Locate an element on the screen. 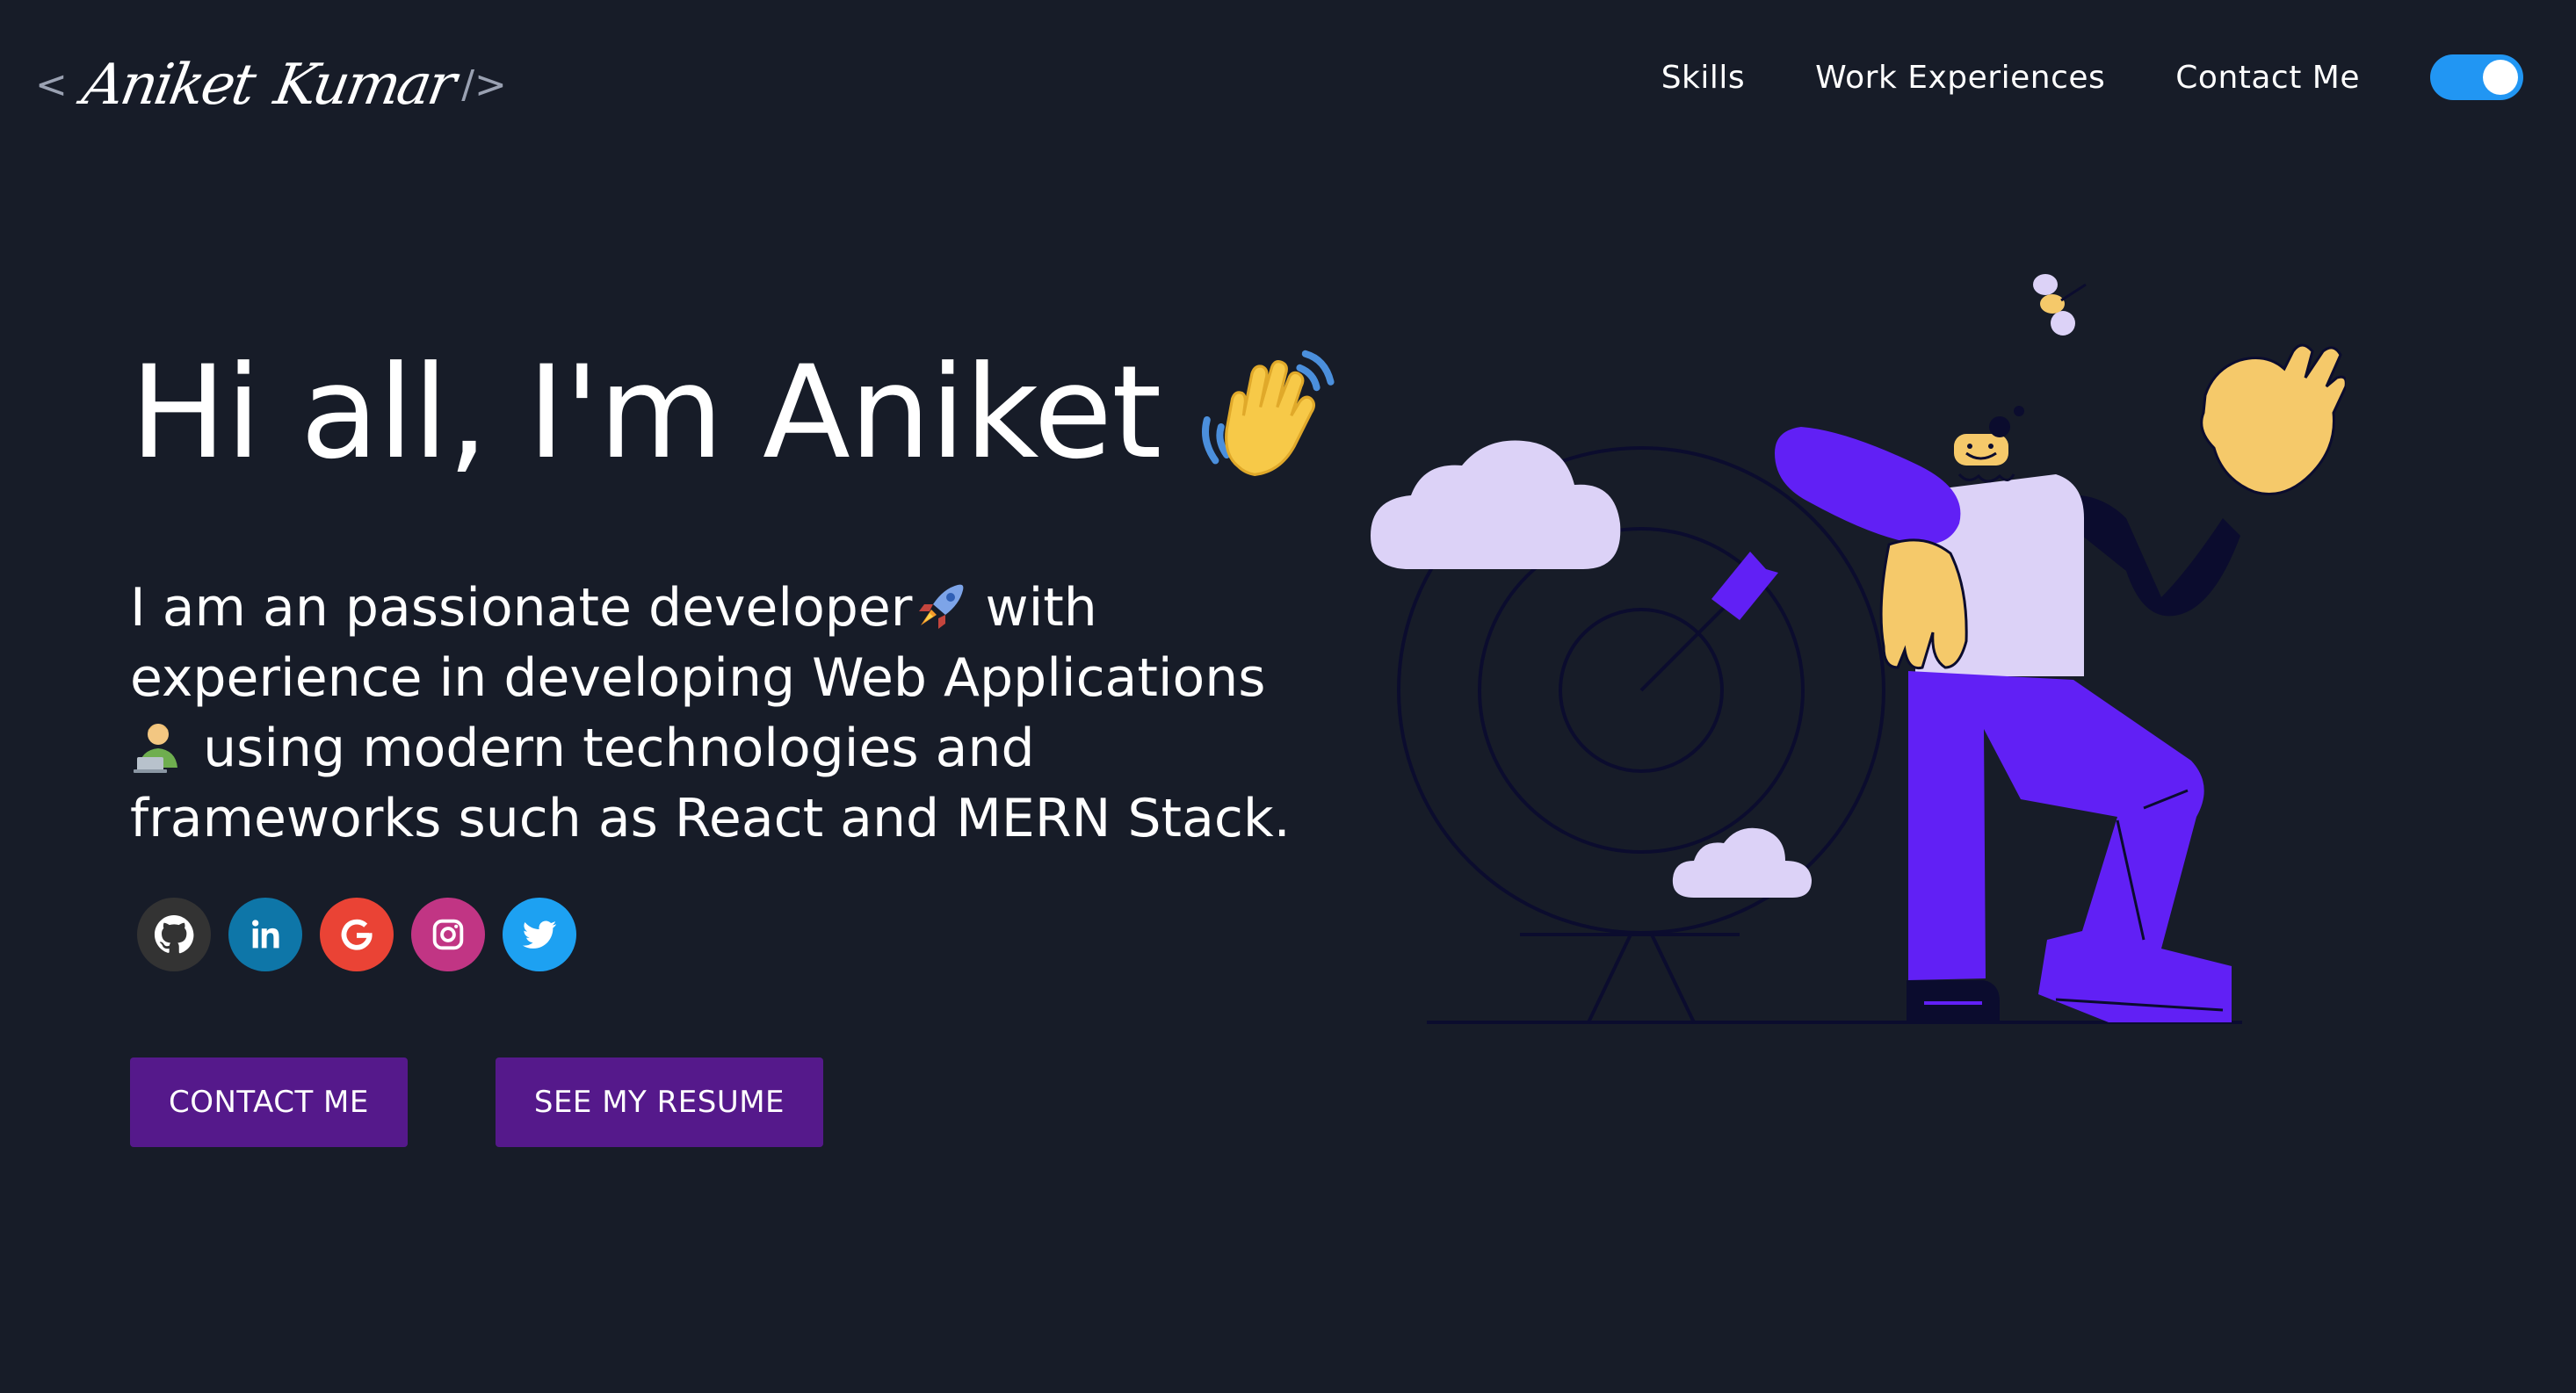 The height and width of the screenshot is (1393, 2576). linkedin-icon is located at coordinates (265, 934).